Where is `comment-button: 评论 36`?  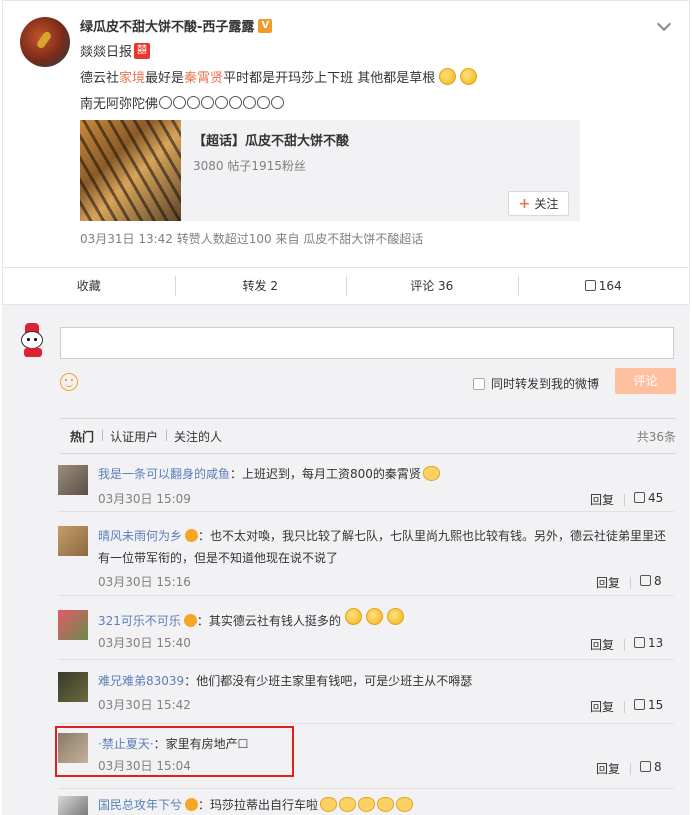
comment-button: 评论 36 is located at coordinates (432, 286).